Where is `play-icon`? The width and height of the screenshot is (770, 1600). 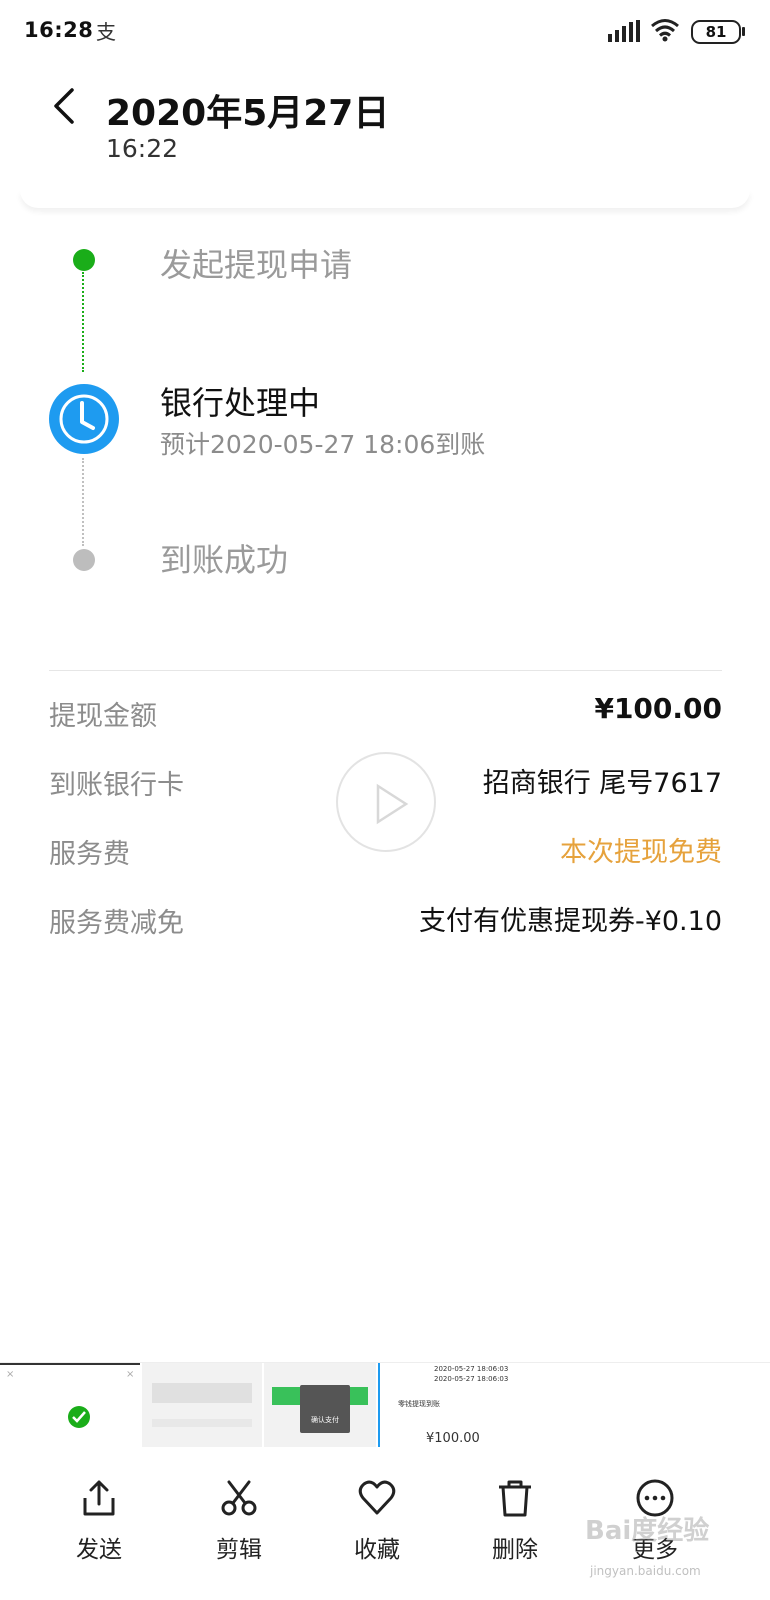 play-icon is located at coordinates (392, 804).